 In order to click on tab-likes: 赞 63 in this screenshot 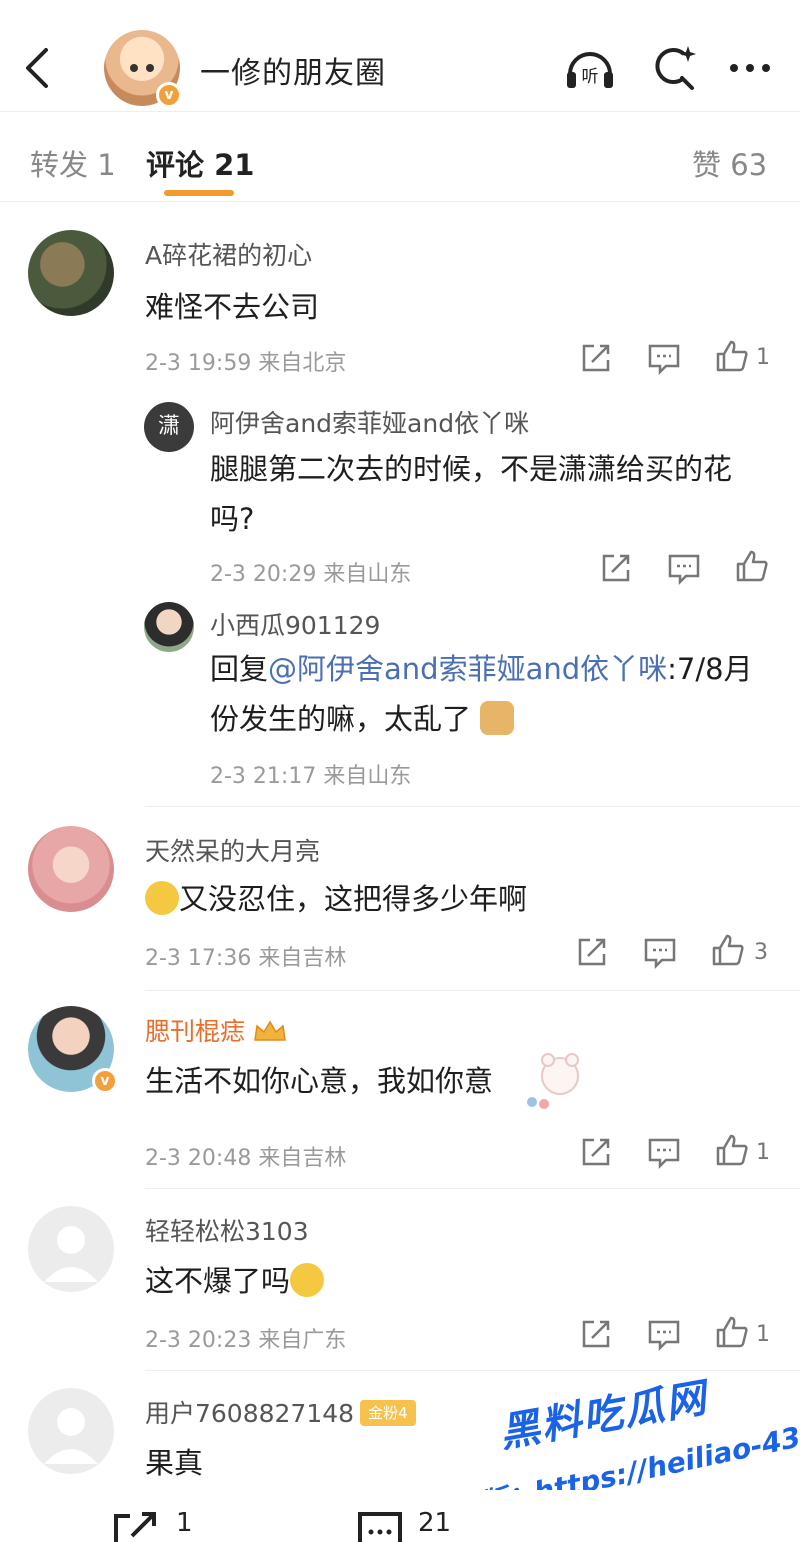, I will do `click(729, 163)`.